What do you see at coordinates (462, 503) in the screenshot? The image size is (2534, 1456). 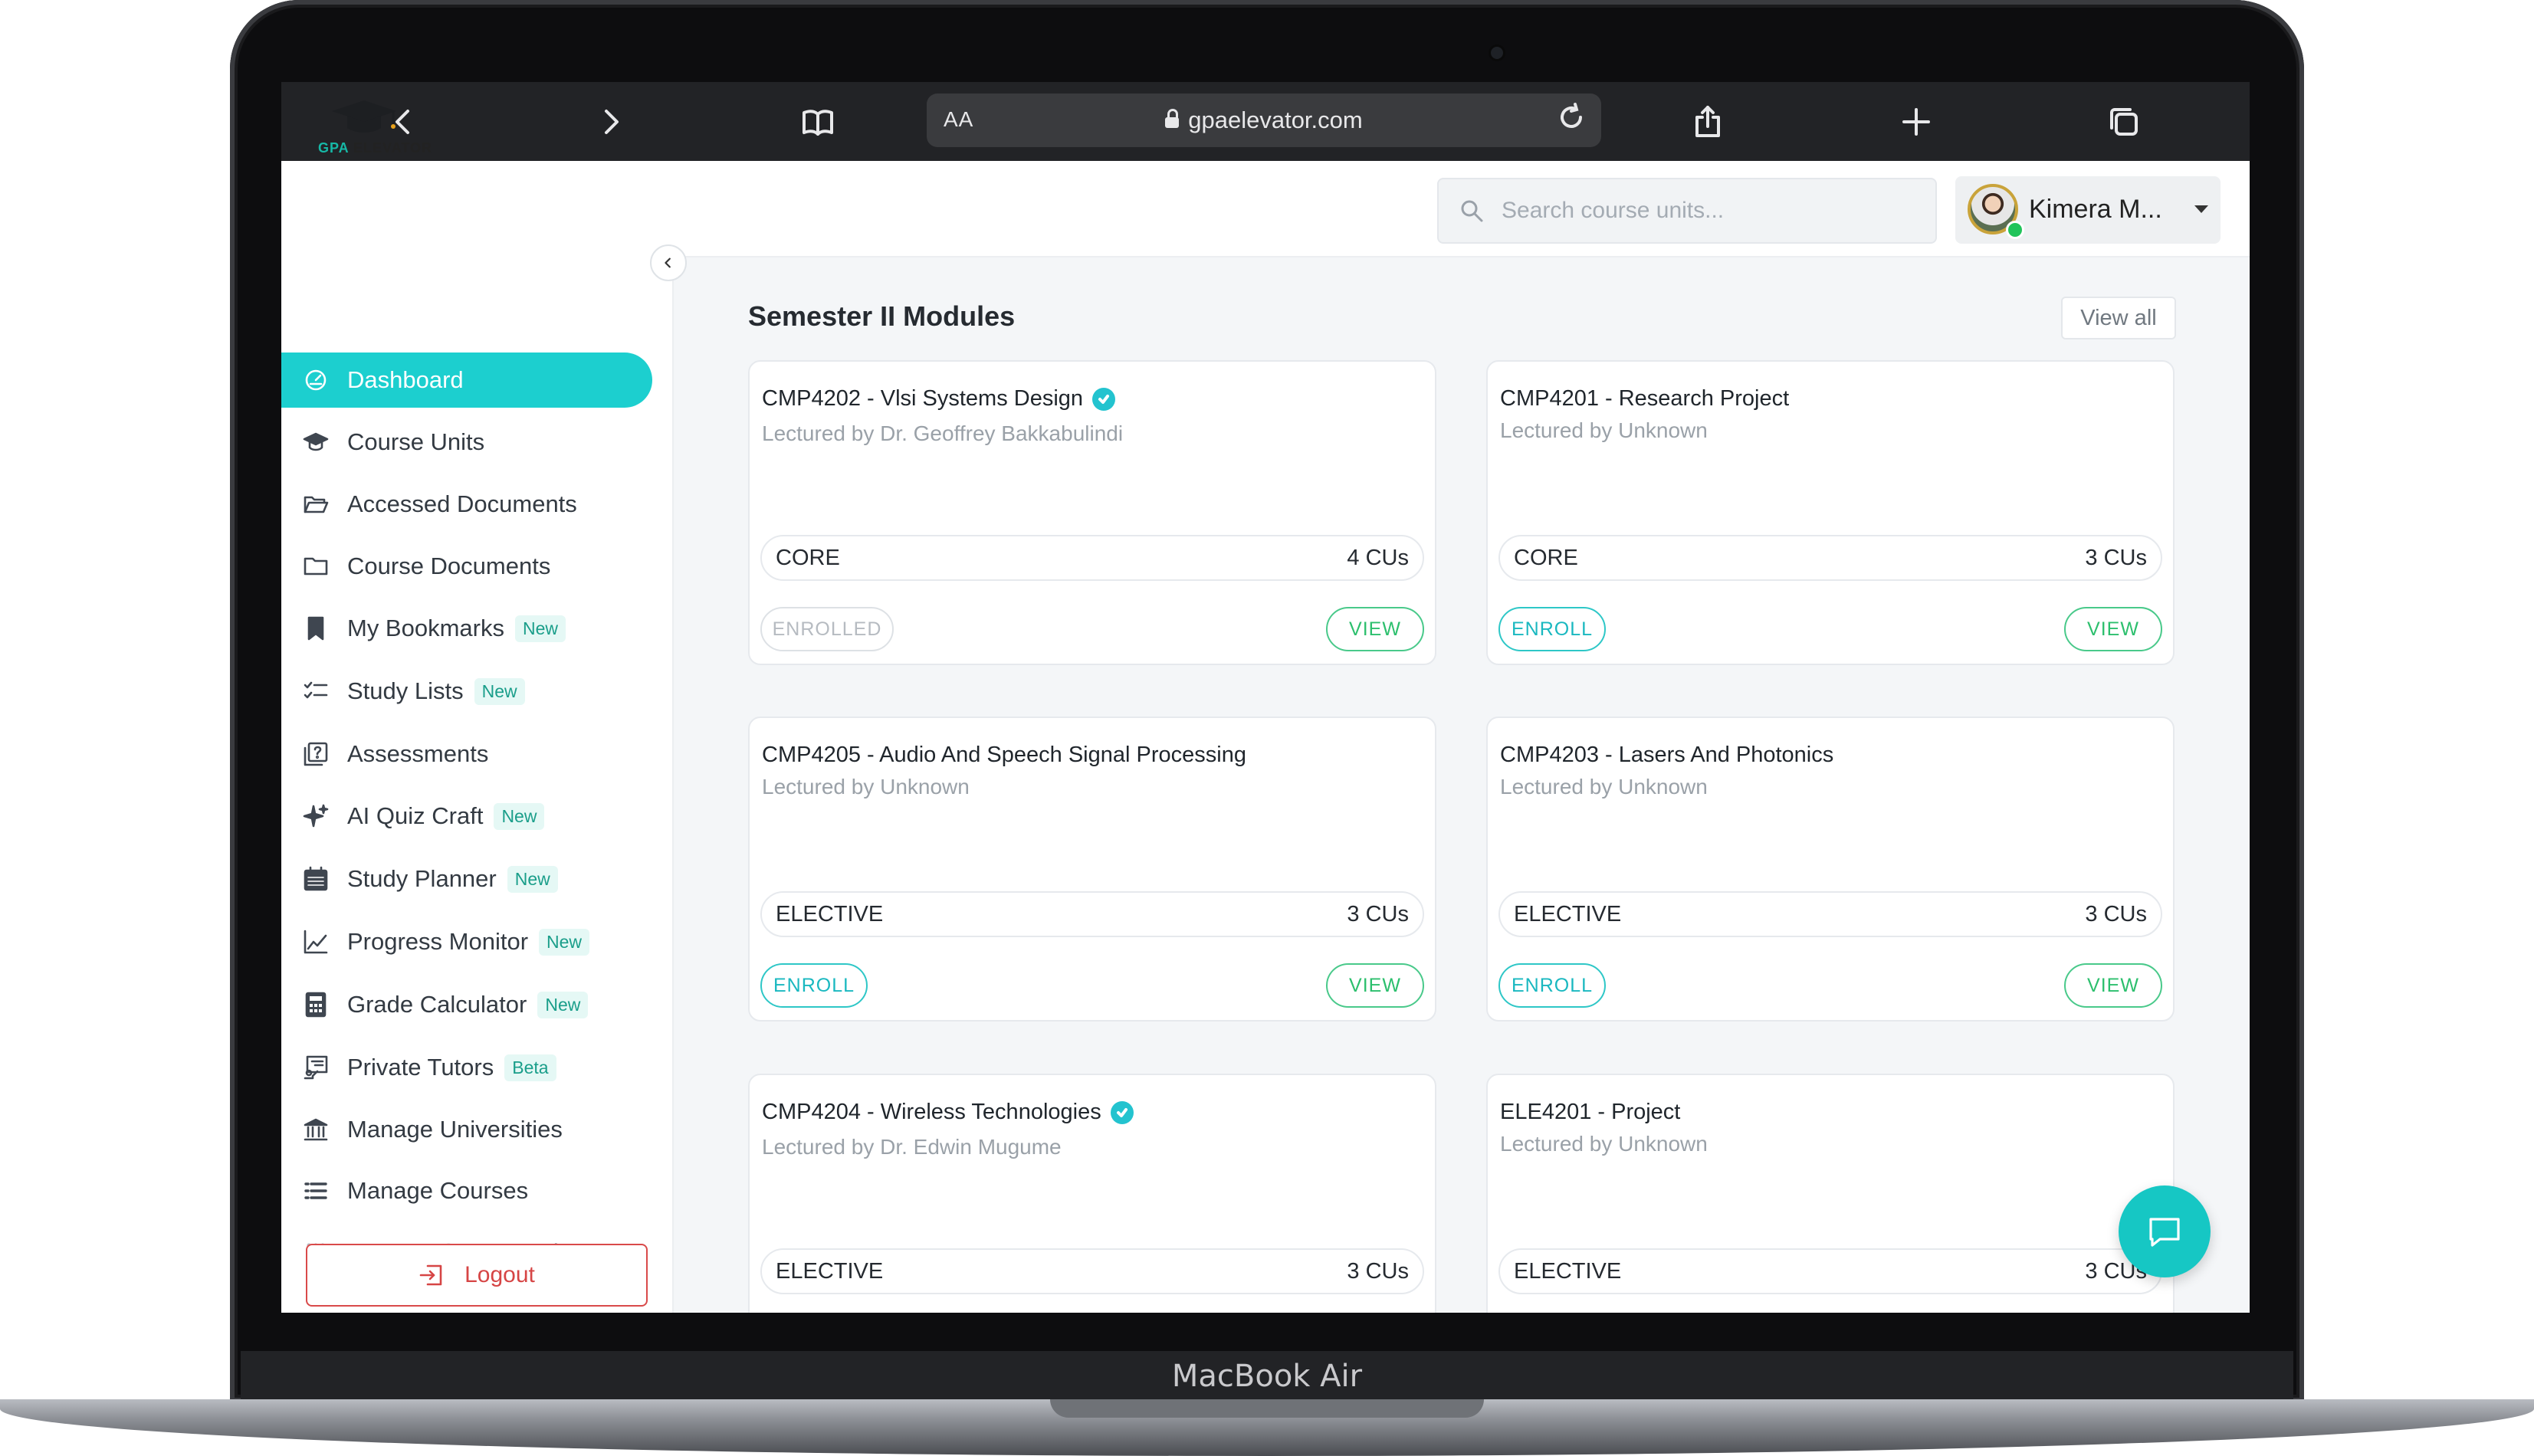 I see `sidebar-item-label: Accessed Documents` at bounding box center [462, 503].